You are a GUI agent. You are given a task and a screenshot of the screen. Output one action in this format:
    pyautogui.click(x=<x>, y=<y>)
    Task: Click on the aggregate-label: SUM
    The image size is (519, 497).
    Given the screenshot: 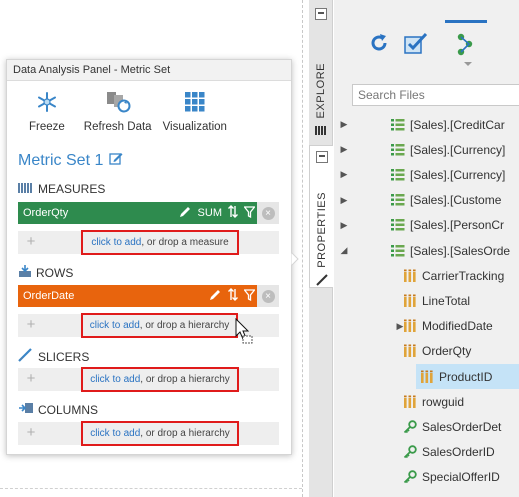 What is the action you would take?
    pyautogui.click(x=210, y=213)
    